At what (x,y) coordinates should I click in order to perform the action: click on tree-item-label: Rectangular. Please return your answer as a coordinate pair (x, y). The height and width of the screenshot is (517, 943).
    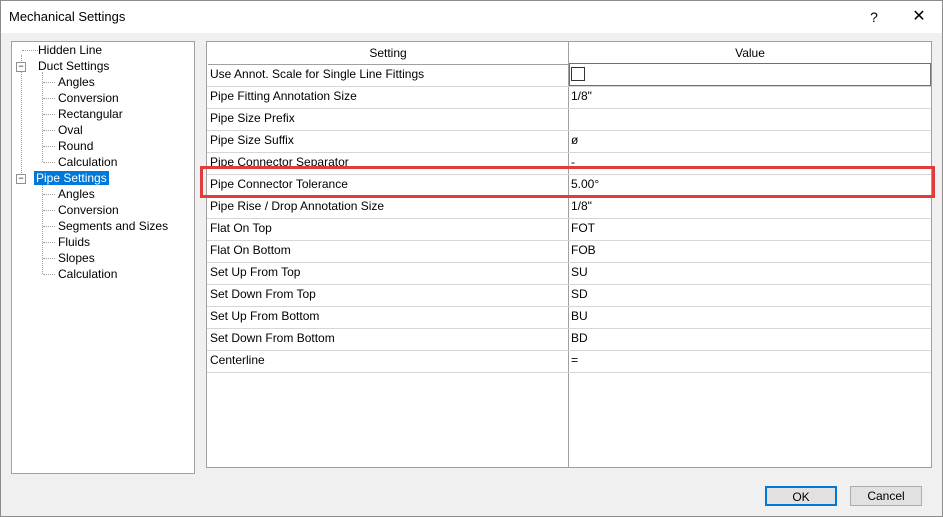
    Looking at the image, I should click on (90, 114).